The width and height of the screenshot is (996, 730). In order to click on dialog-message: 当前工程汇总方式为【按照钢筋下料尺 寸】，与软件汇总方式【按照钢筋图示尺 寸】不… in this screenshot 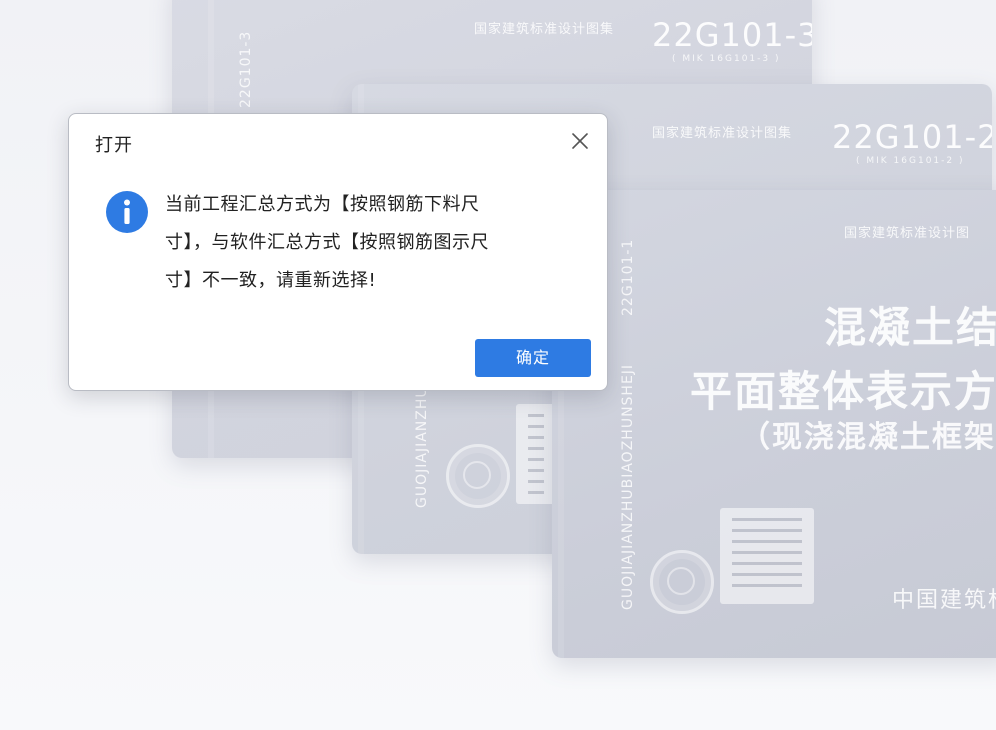, I will do `click(361, 243)`.